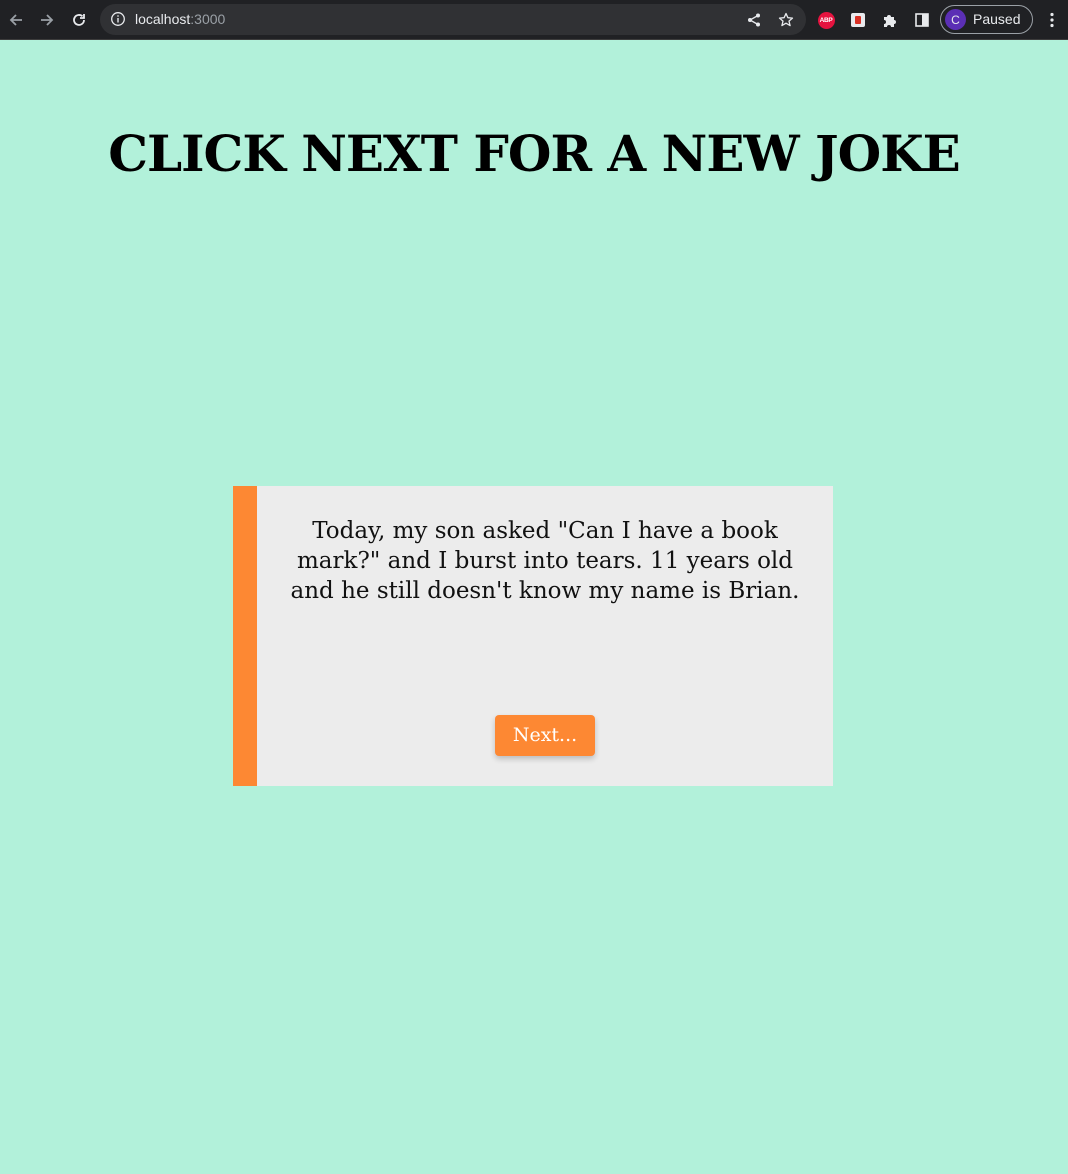 Image resolution: width=1068 pixels, height=1174 pixels. I want to click on kebab-menu-icon, so click(1052, 20).